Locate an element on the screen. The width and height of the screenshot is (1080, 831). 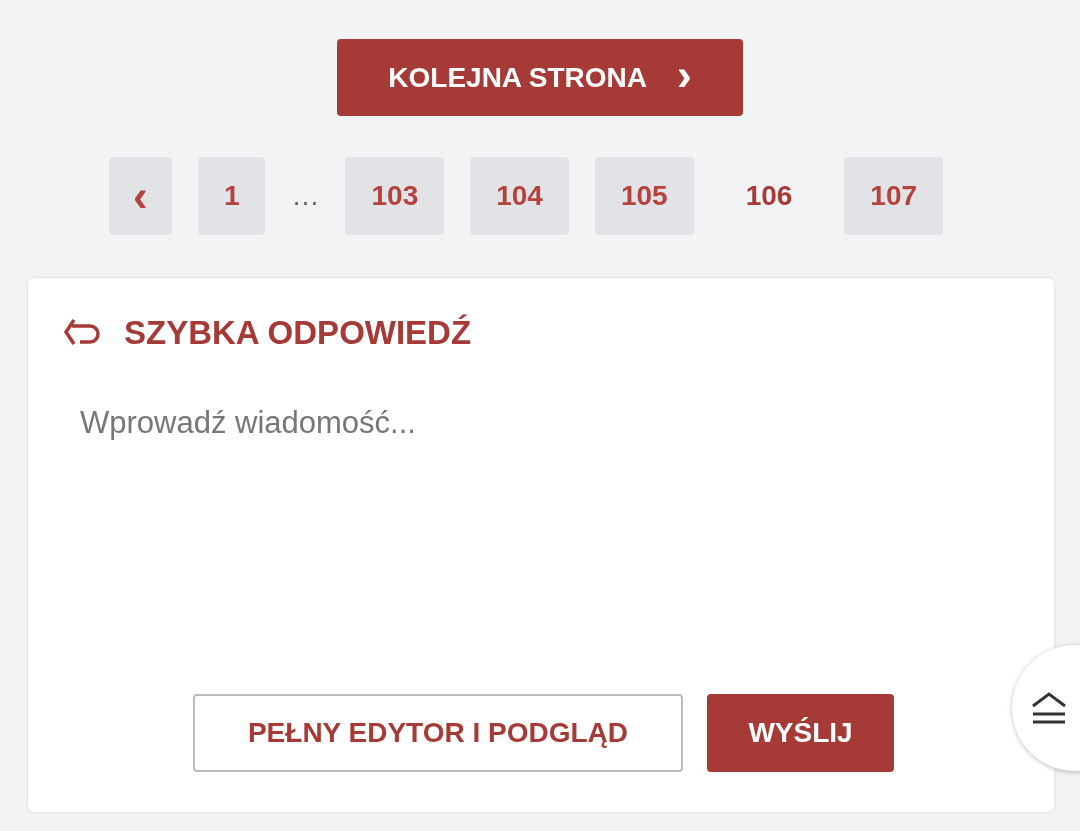
previous-page-button: ‹ is located at coordinates (140, 196).